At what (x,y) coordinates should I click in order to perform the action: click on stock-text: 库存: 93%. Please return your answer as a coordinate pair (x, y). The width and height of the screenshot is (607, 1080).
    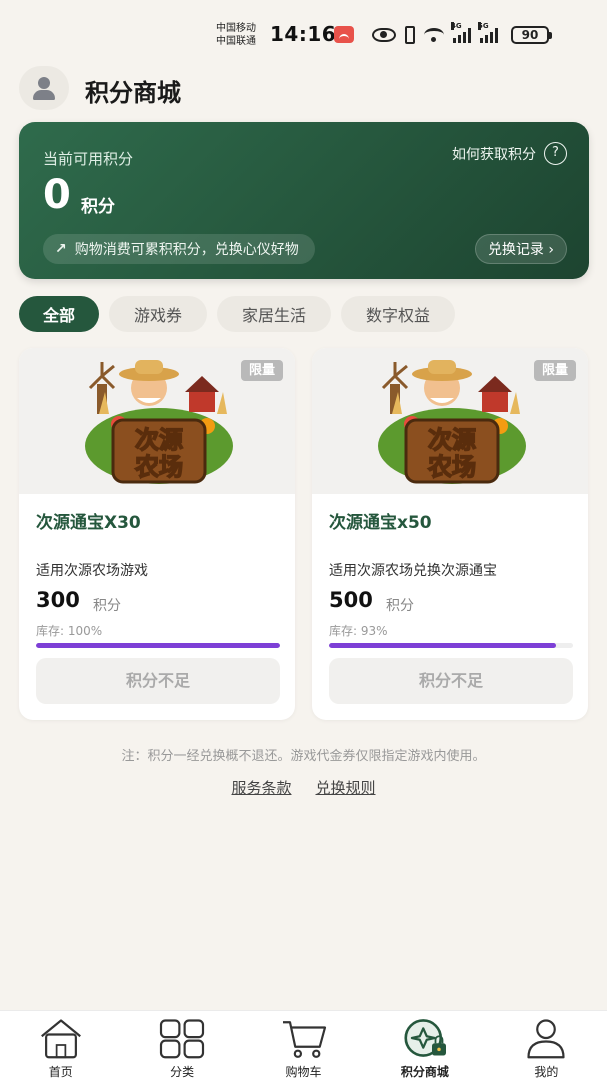
    Looking at the image, I should click on (358, 631).